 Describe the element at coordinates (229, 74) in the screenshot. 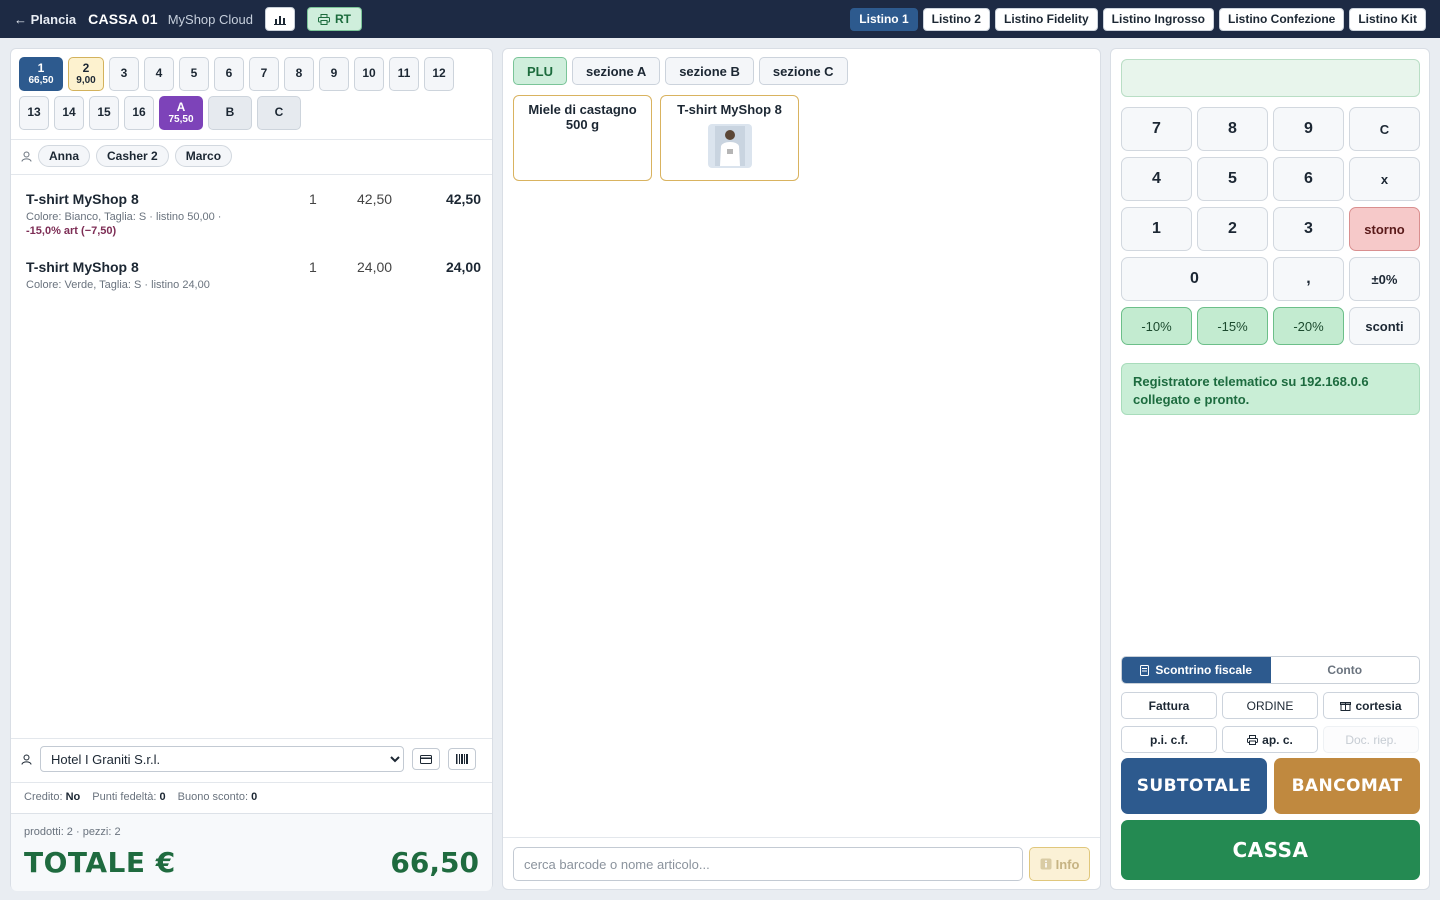

I see `table-button-6: 6` at that location.